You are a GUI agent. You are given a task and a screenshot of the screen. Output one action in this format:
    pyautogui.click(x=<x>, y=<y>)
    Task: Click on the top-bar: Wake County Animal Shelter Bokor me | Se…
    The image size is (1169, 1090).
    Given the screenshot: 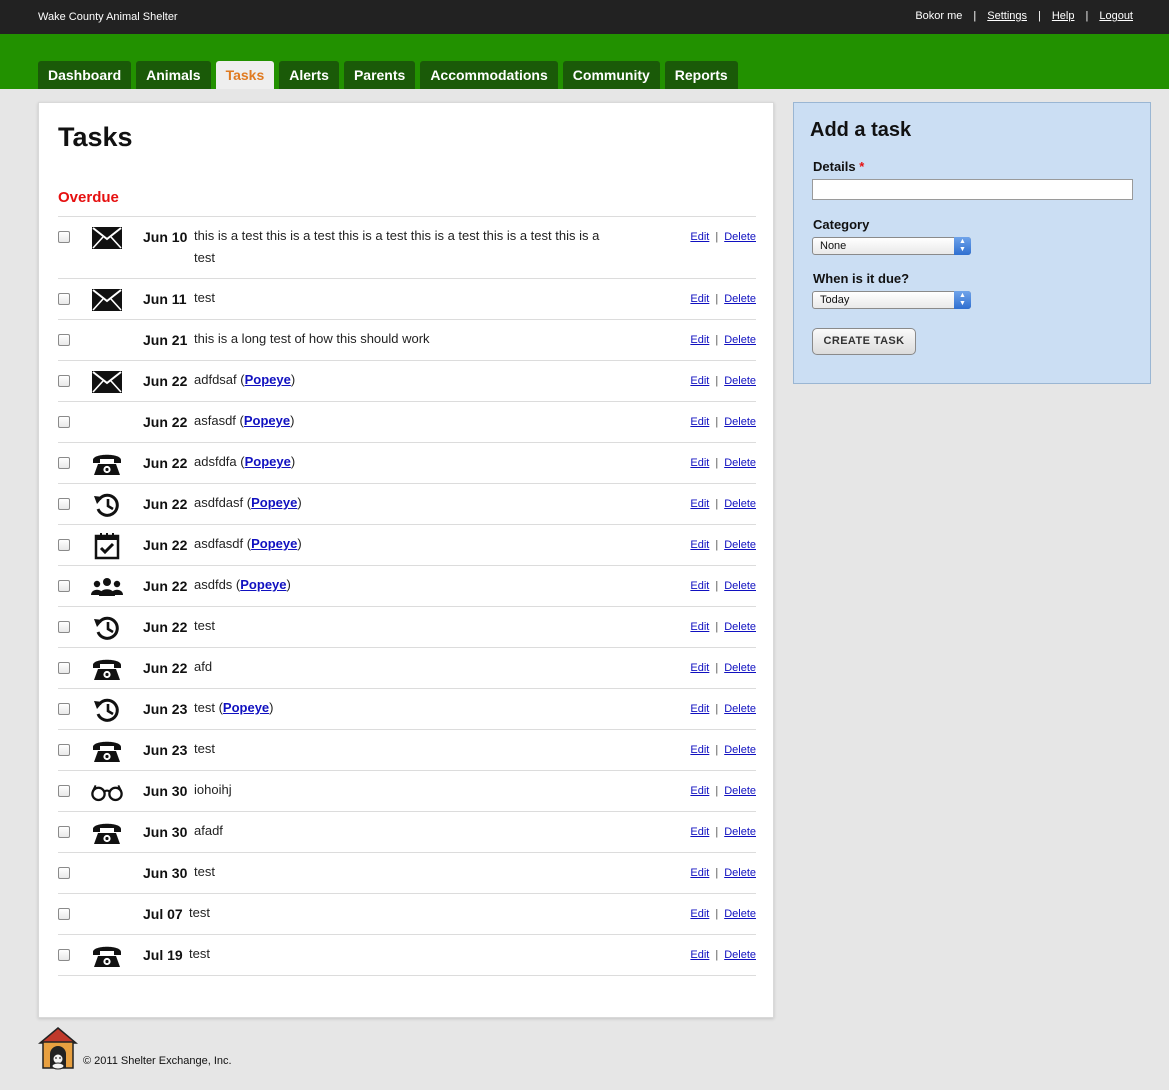 What is the action you would take?
    pyautogui.click(x=584, y=17)
    